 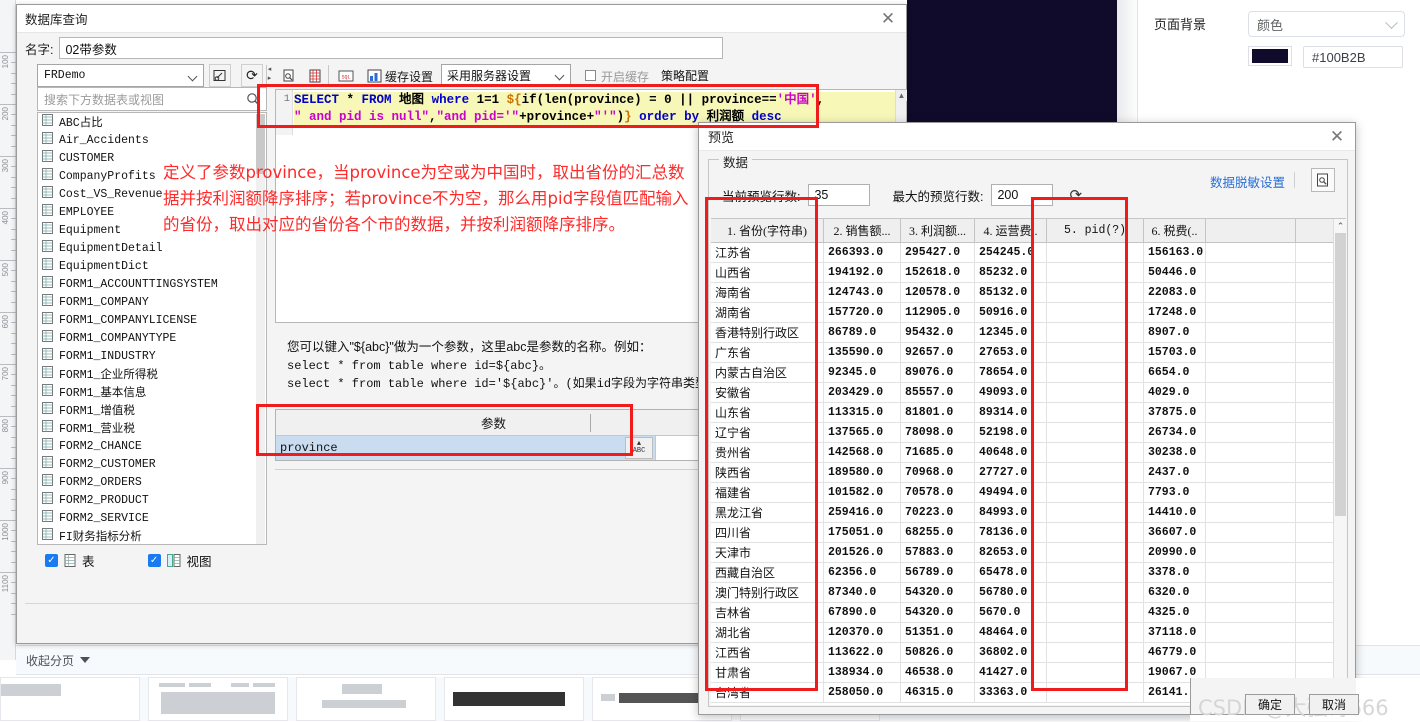 I want to click on table-list-item: FORM1_基本信息, so click(x=152, y=392).